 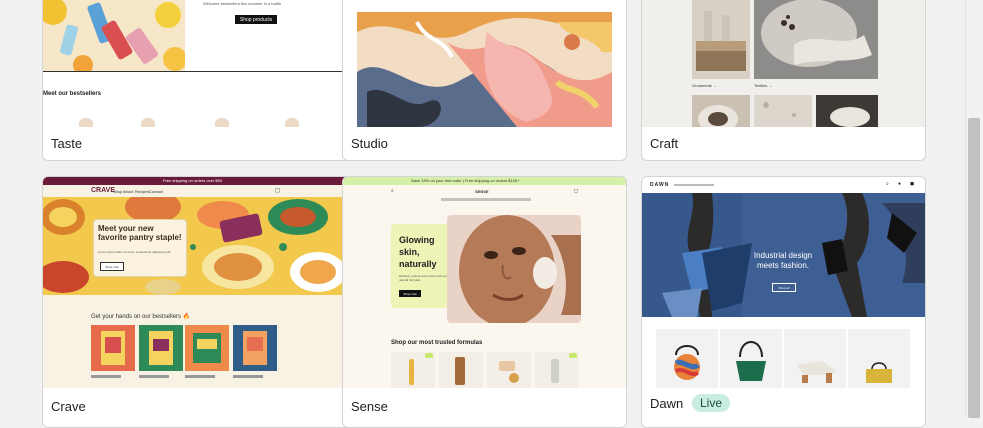 What do you see at coordinates (899, 184) in the screenshot?
I see `account-icon: ●` at bounding box center [899, 184].